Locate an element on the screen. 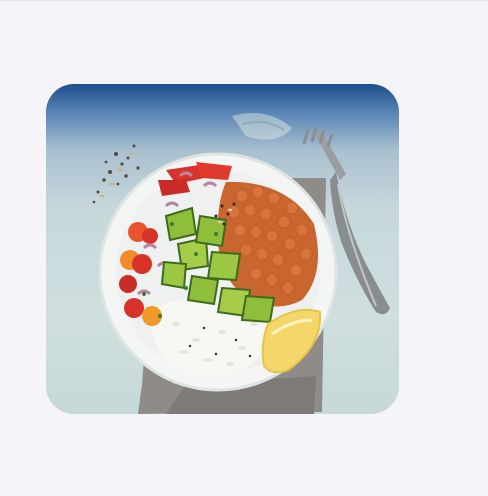 Image resolution: width=488 pixels, height=496 pixels. top-divider is located at coordinates (244, 0).